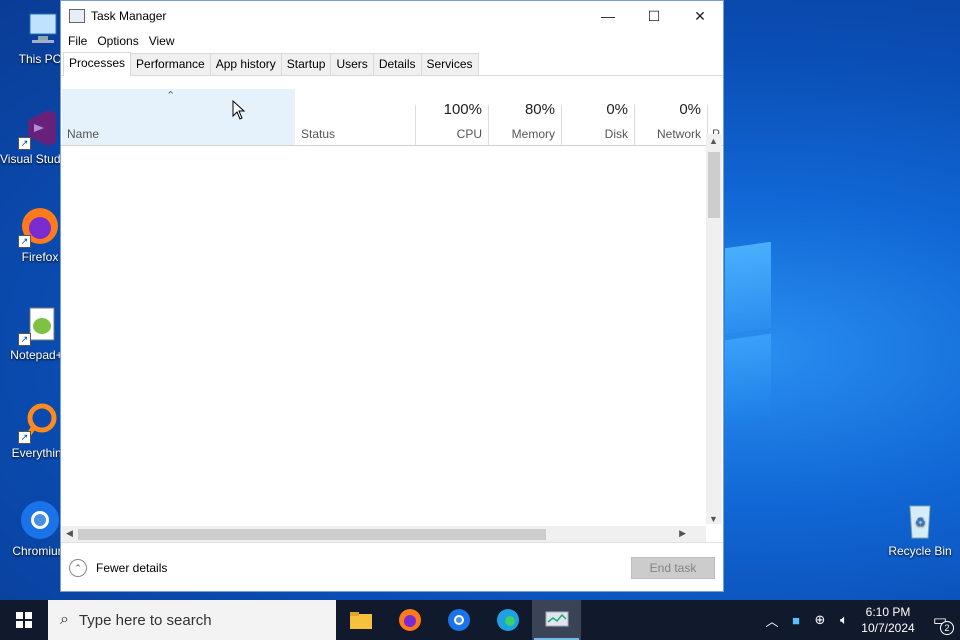 The width and height of the screenshot is (960, 640). Describe the element at coordinates (920, 551) in the screenshot. I see `desktop-icon-label: Recycle Bin` at that location.